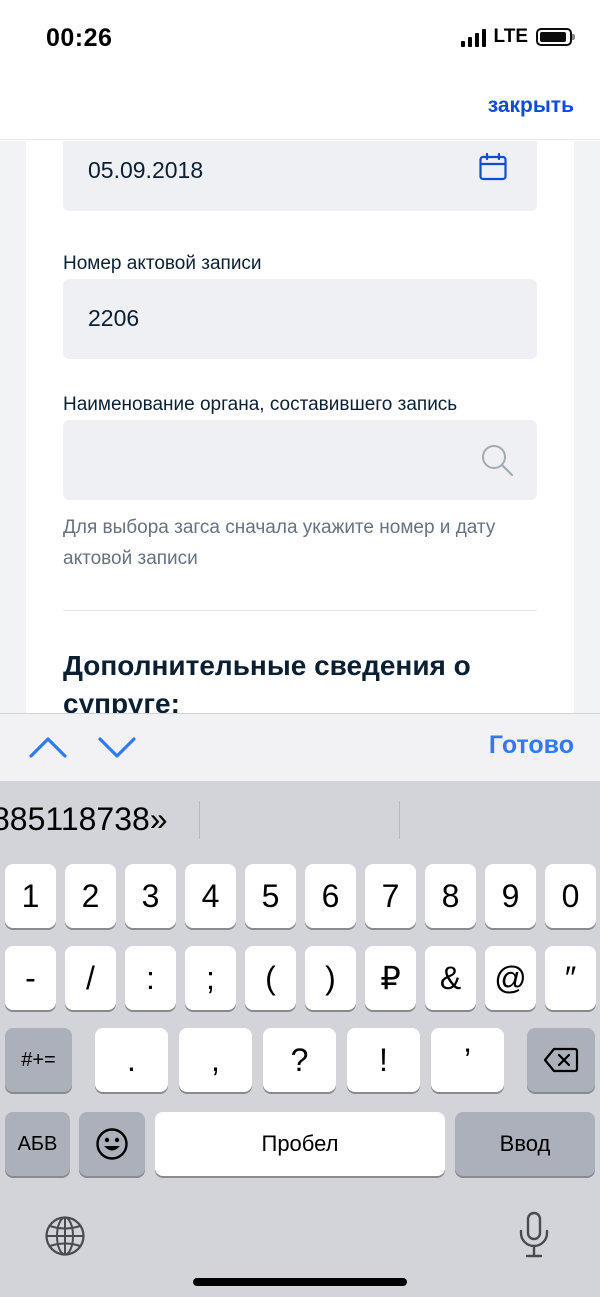 The width and height of the screenshot is (600, 1297). I want to click on chevron-down-icon, so click(117, 747).